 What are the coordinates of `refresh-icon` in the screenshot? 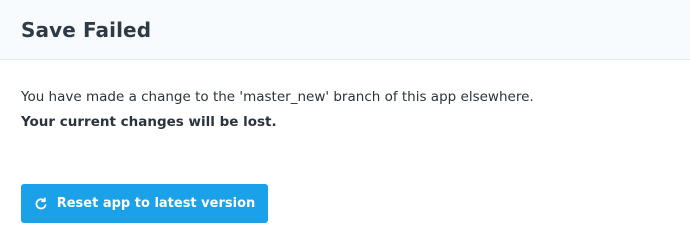 It's located at (41, 204).